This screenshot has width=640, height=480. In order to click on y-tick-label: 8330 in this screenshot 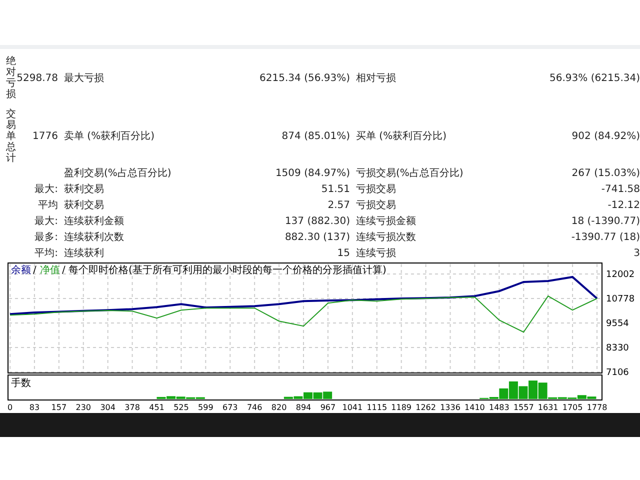, I will do `click(617, 349)`.